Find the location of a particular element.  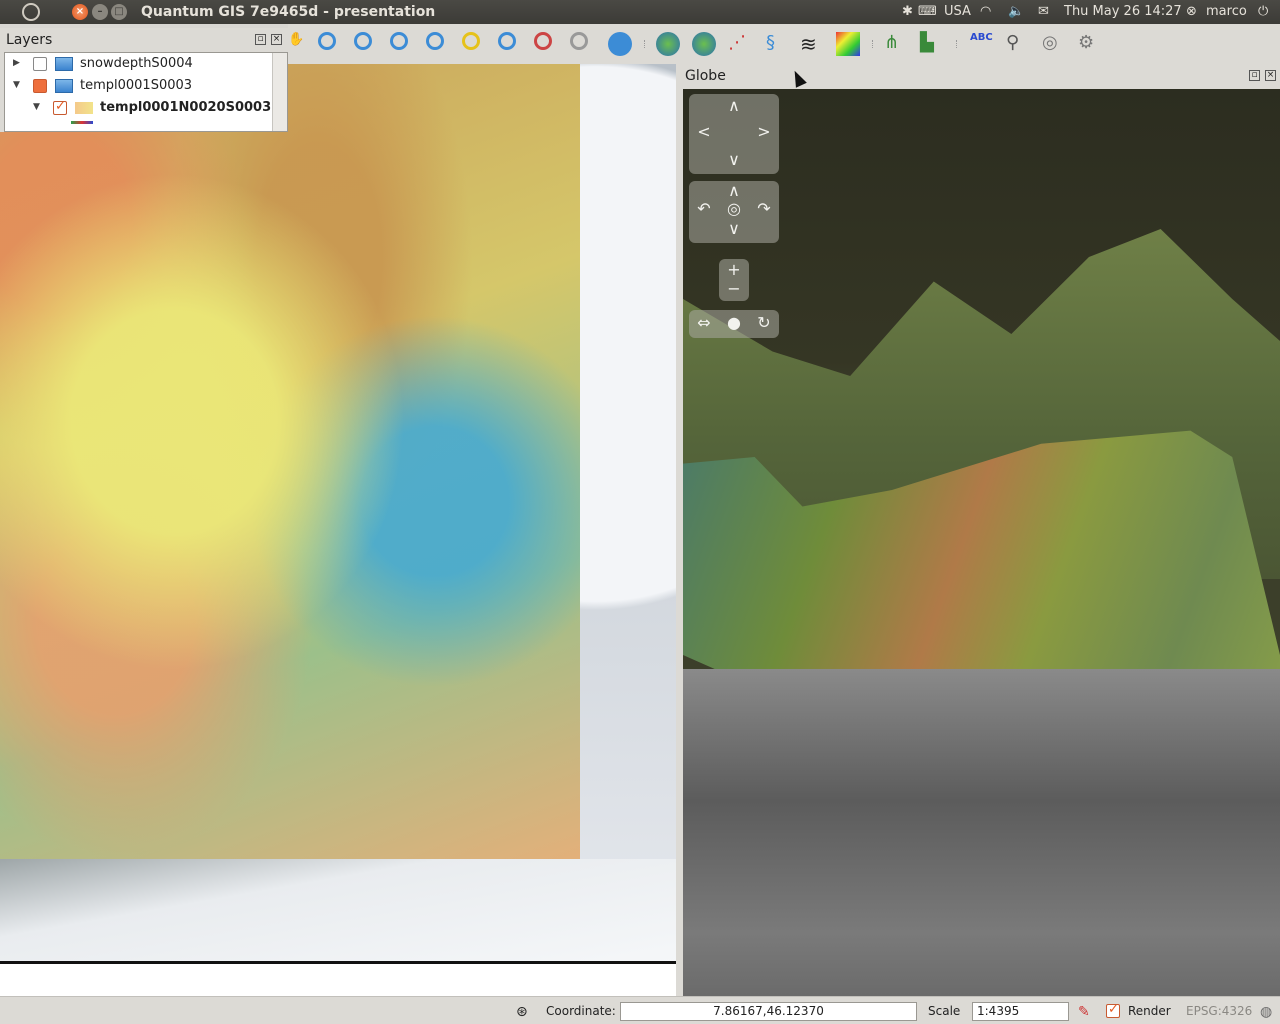

pan-up-icon: ∧ is located at coordinates (734, 108).